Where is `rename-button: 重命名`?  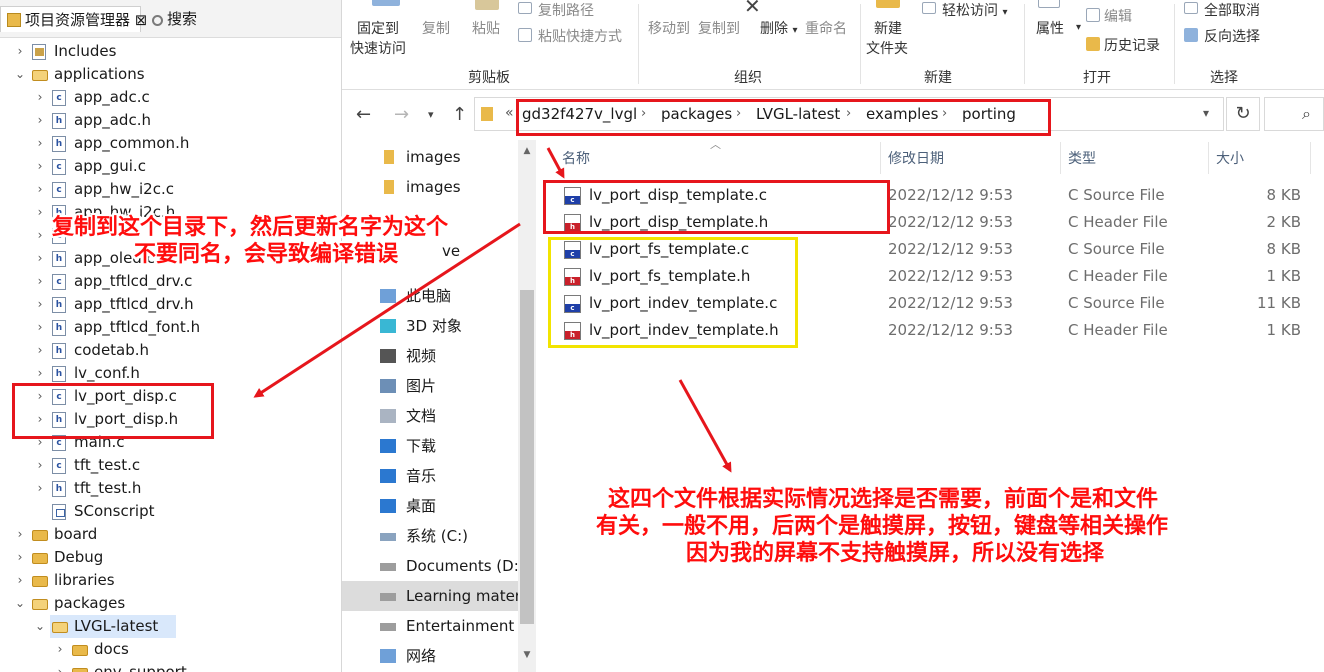 rename-button: 重命名 is located at coordinates (826, 28).